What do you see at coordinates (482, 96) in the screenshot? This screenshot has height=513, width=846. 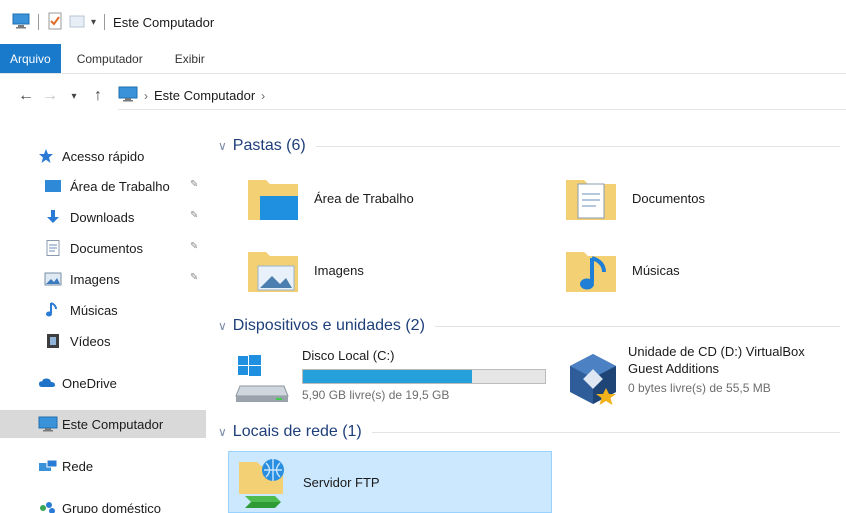 I see `address-bar: › Este Computador ›` at bounding box center [482, 96].